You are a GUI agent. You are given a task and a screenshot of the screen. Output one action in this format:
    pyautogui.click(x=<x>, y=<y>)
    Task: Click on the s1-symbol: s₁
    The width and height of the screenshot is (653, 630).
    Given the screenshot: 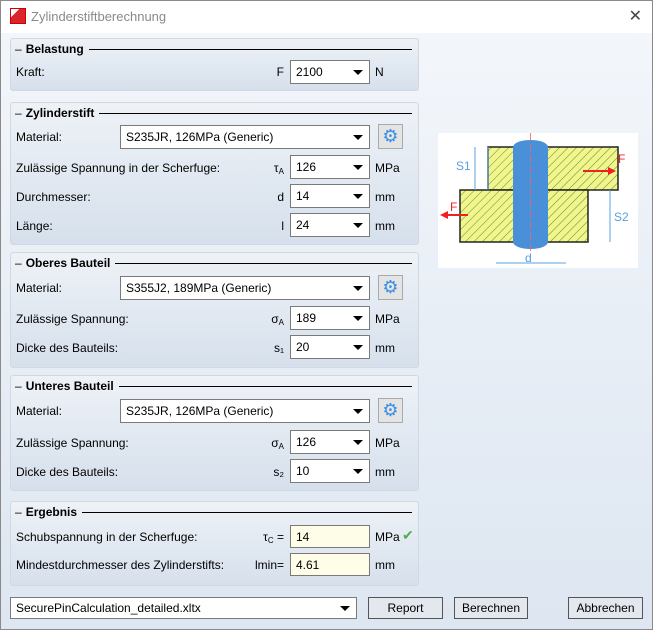 What is the action you would take?
    pyautogui.click(x=278, y=348)
    